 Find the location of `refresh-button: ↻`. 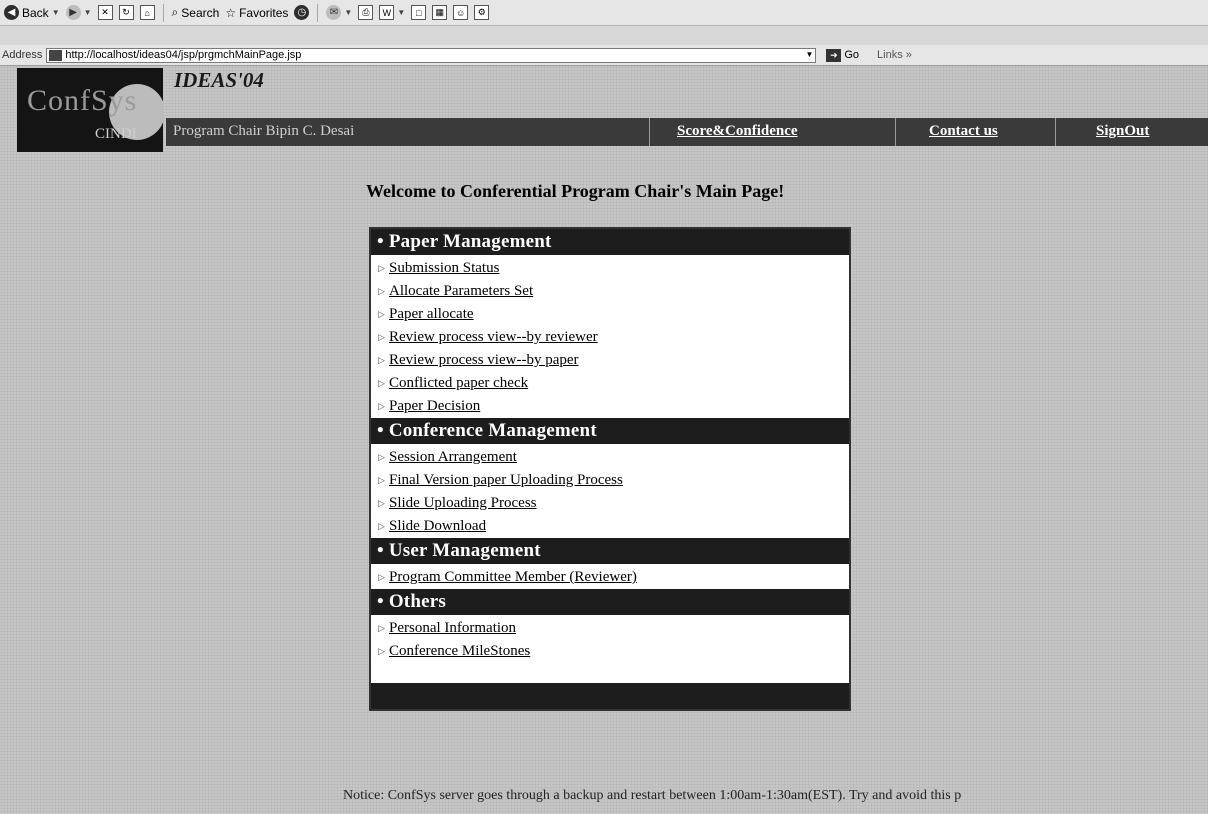

refresh-button: ↻ is located at coordinates (126, 12).